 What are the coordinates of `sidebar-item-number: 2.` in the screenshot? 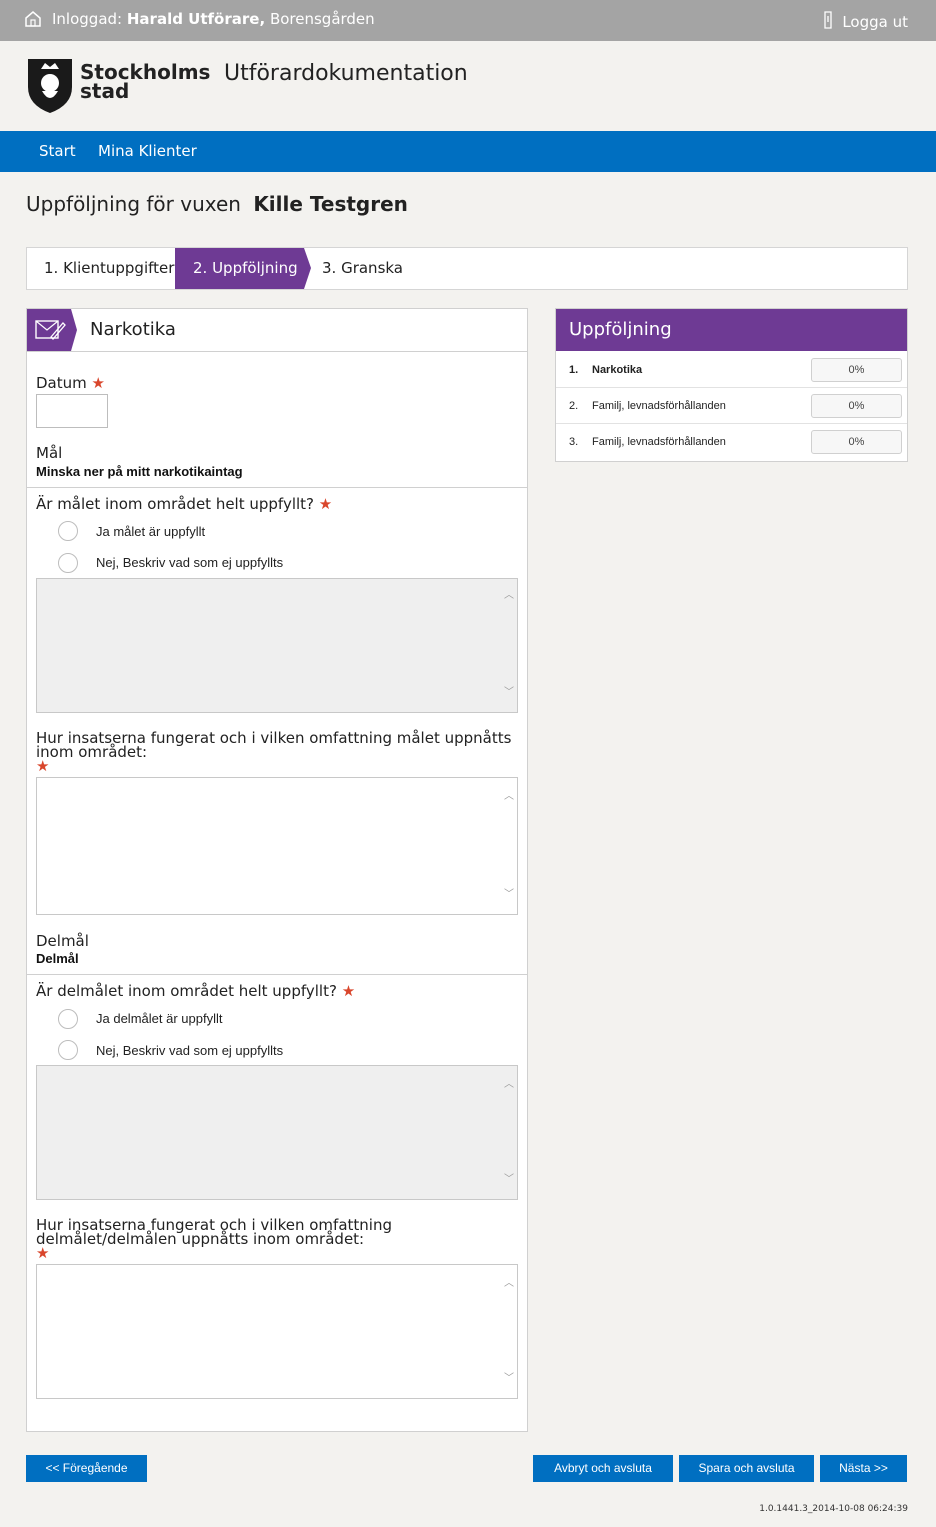 It's located at (574, 406).